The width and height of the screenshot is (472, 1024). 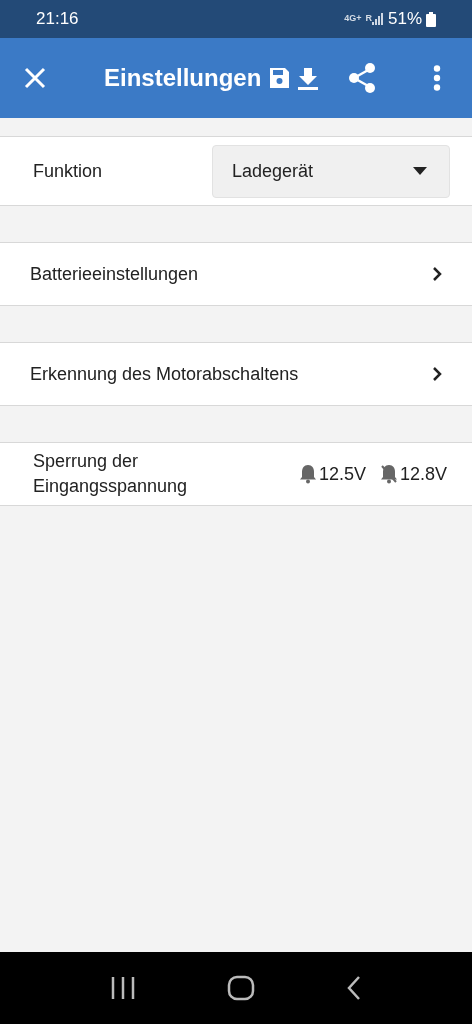 I want to click on settings-link-row: Batterieeinstellungen, so click(x=236, y=274).